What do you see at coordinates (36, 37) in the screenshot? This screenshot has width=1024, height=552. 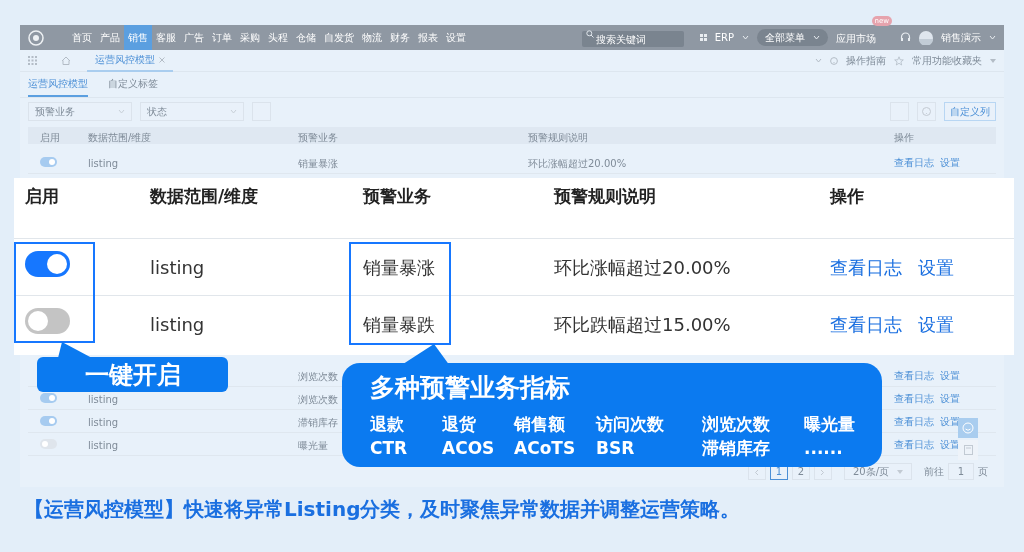 I see `logo-icon` at bounding box center [36, 37].